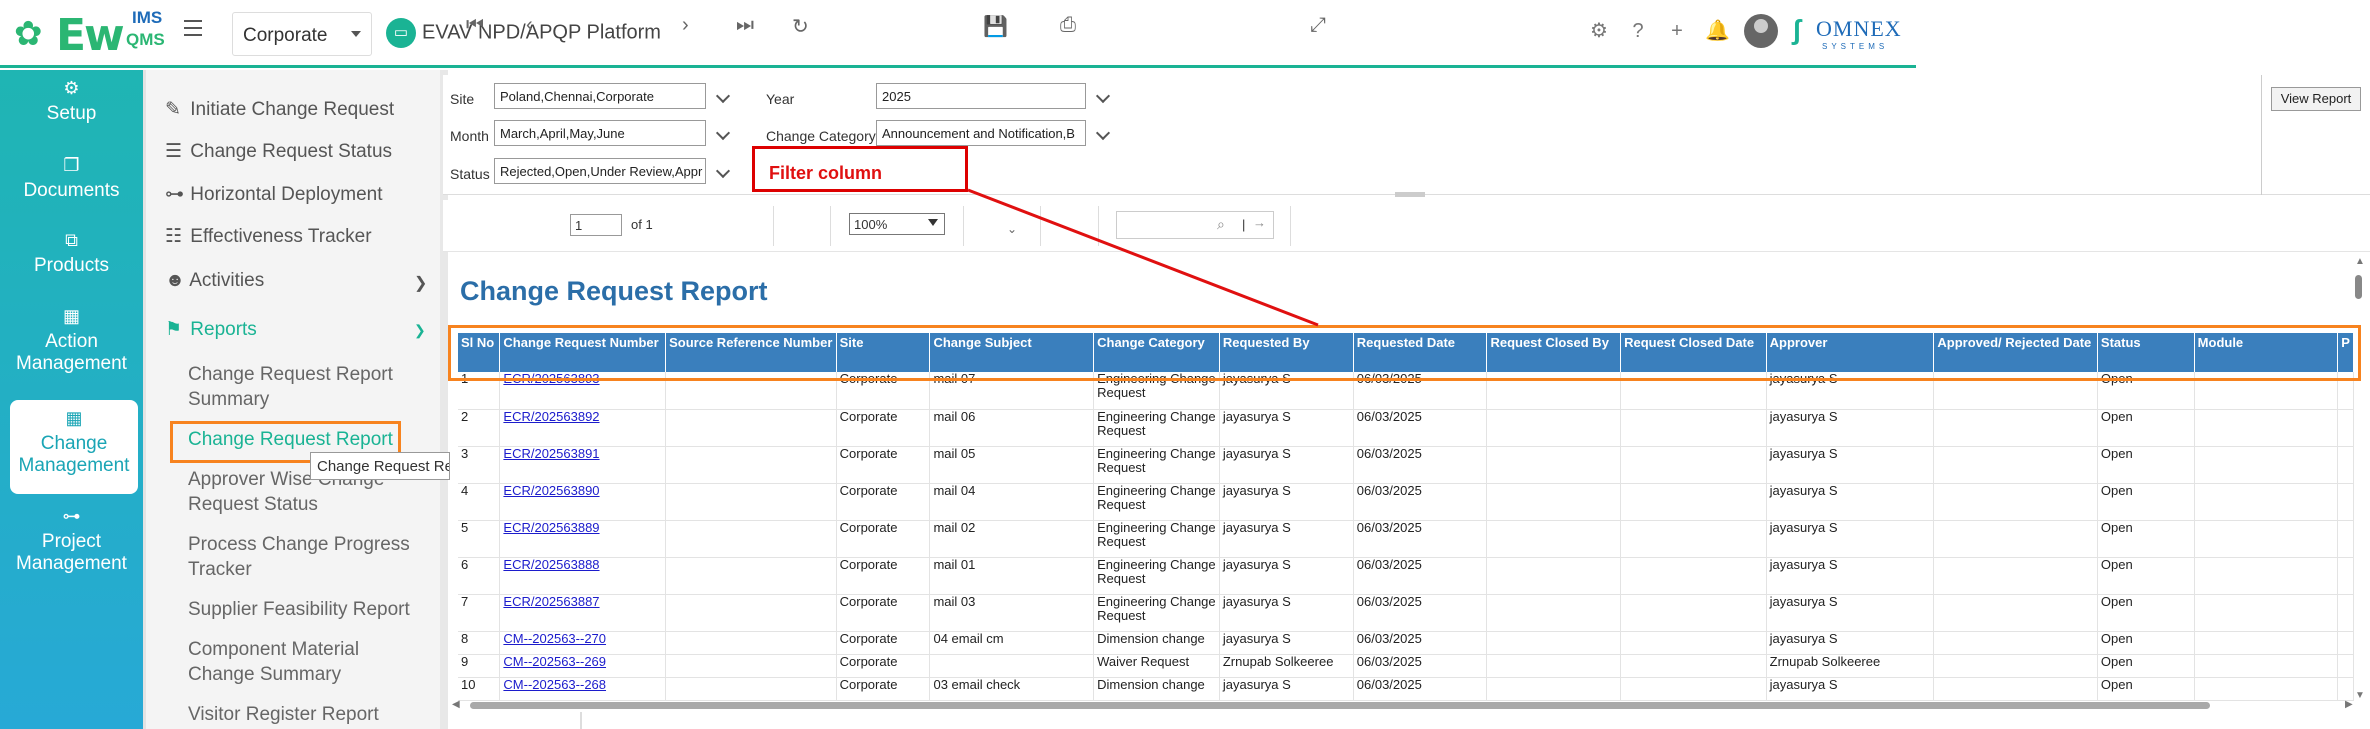  What do you see at coordinates (74, 447) in the screenshot?
I see `nav-change-management: ▦ Change Management` at bounding box center [74, 447].